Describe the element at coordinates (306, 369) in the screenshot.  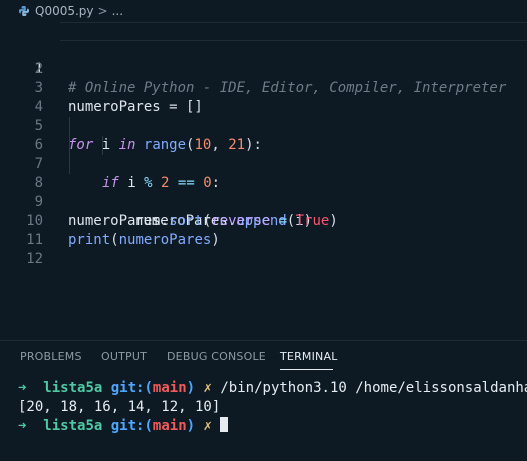
I see `active-tab-indicator` at that location.